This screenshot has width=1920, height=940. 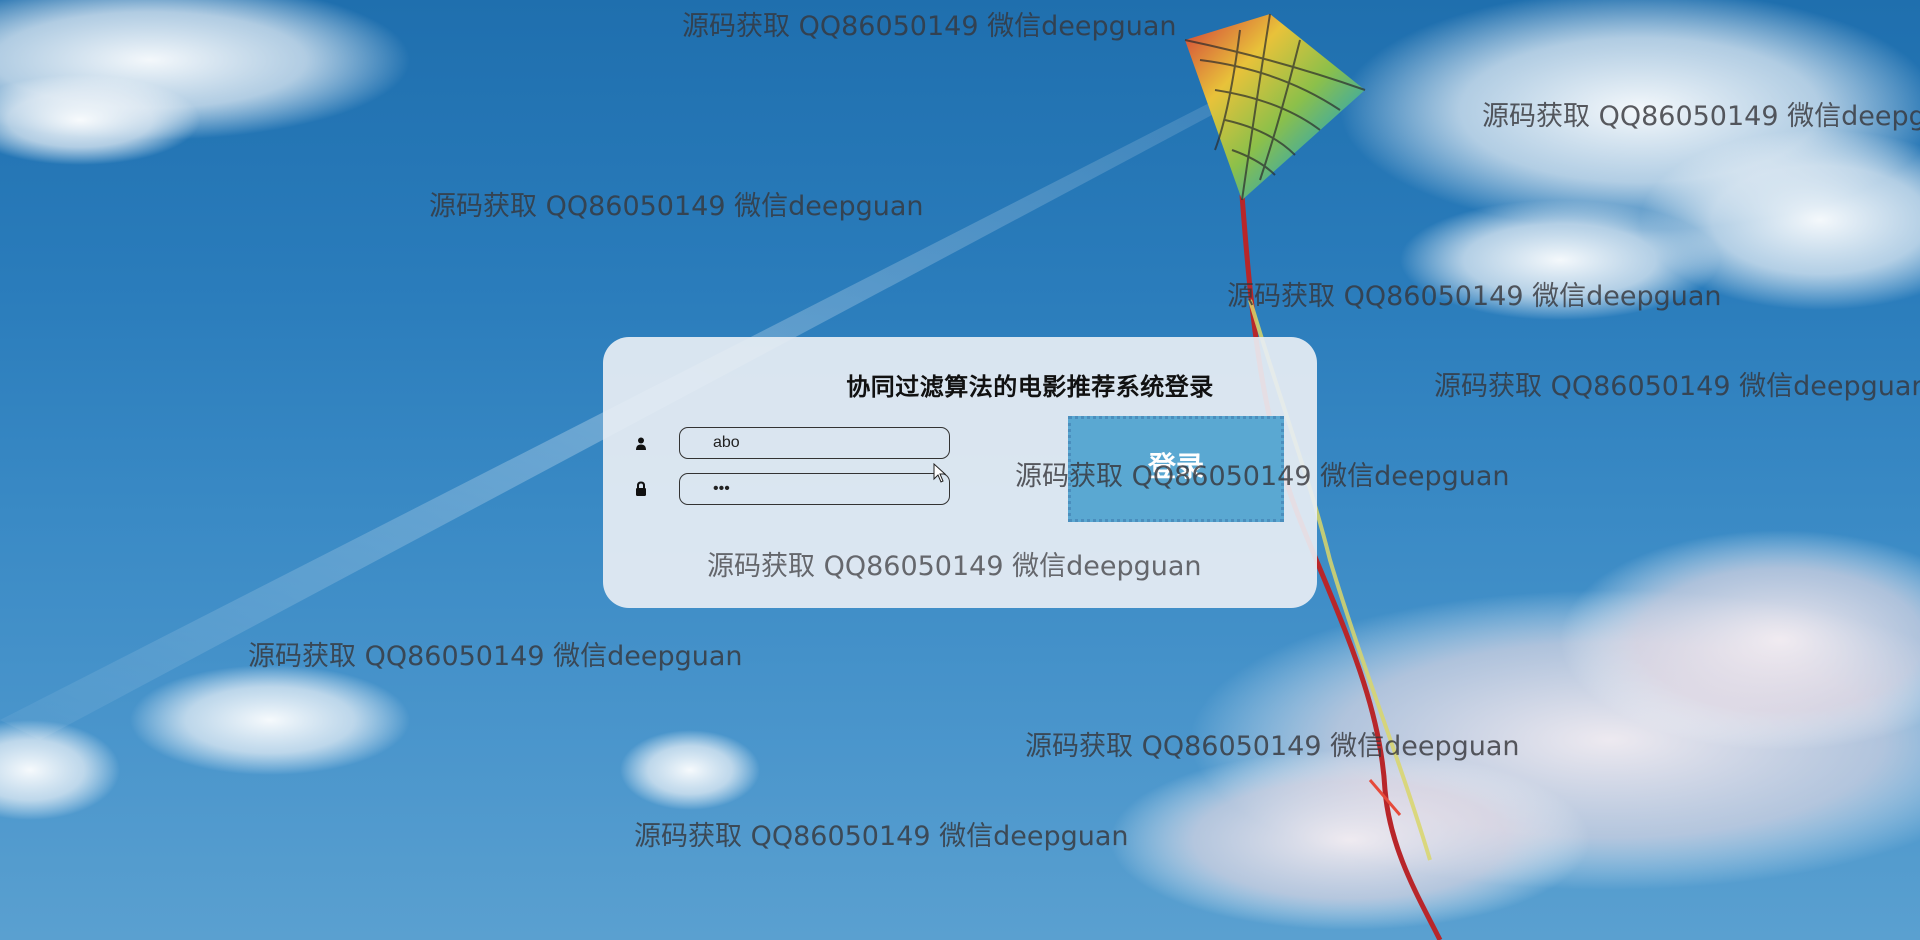 I want to click on watermark-text: 源码获取 QQ86050149 微信deepguan, so click(x=954, y=566).